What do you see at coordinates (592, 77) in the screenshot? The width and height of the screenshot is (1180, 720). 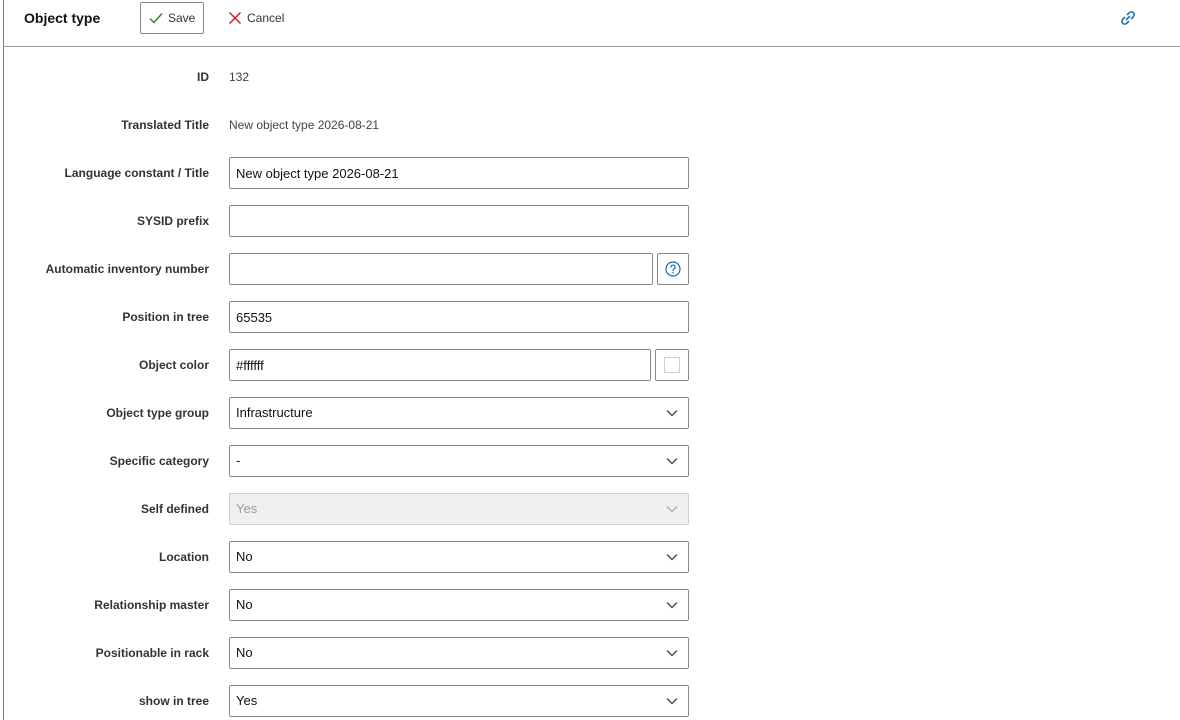 I see `field-row-id: ID 132` at bounding box center [592, 77].